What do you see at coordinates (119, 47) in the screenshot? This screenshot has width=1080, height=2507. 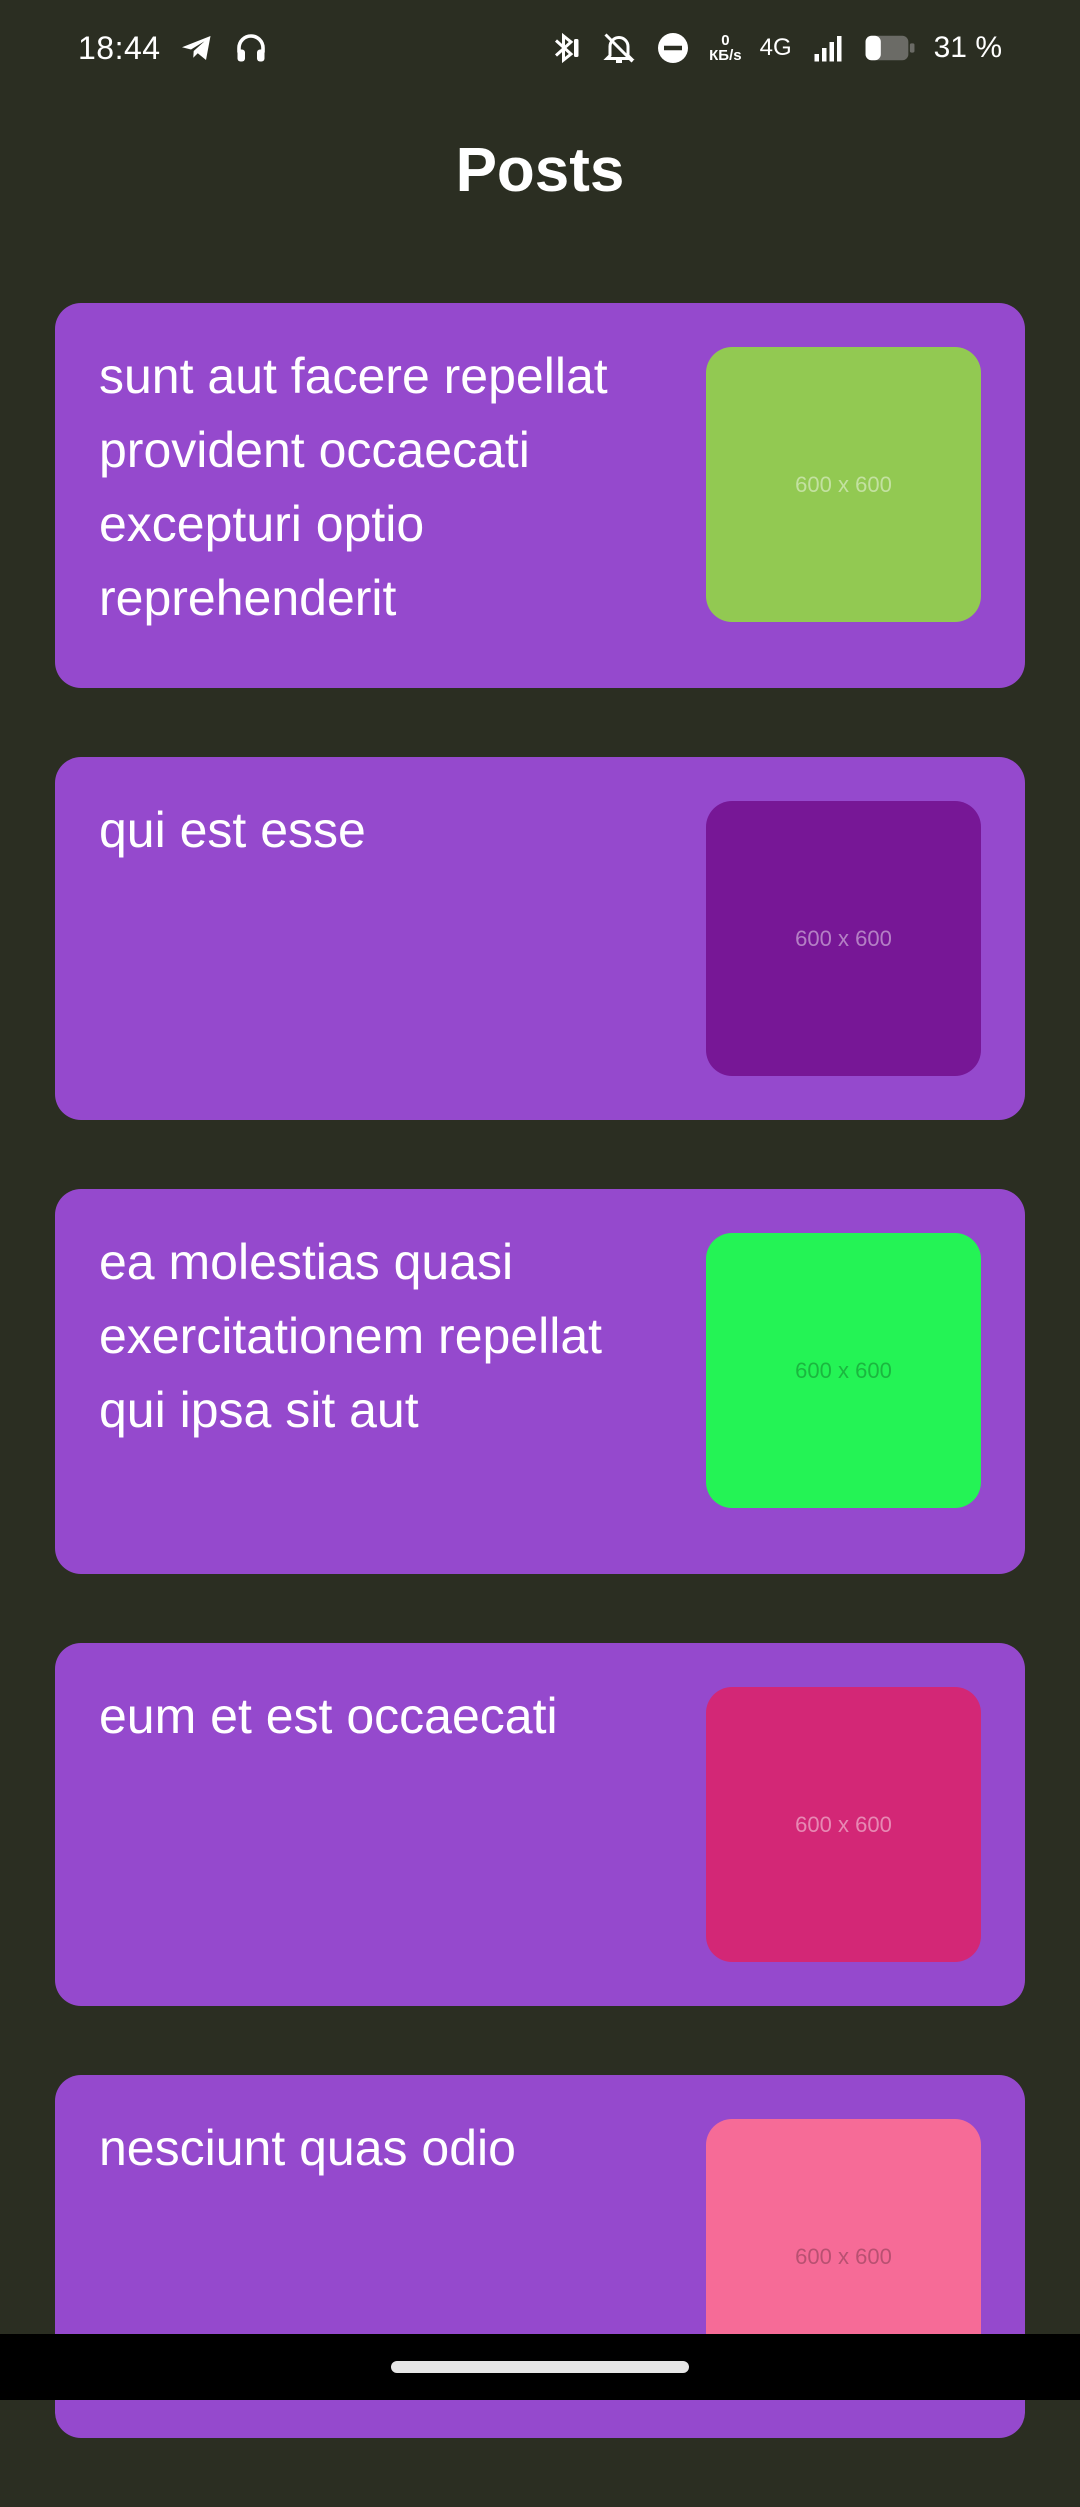 I see `status-time: 18:44` at bounding box center [119, 47].